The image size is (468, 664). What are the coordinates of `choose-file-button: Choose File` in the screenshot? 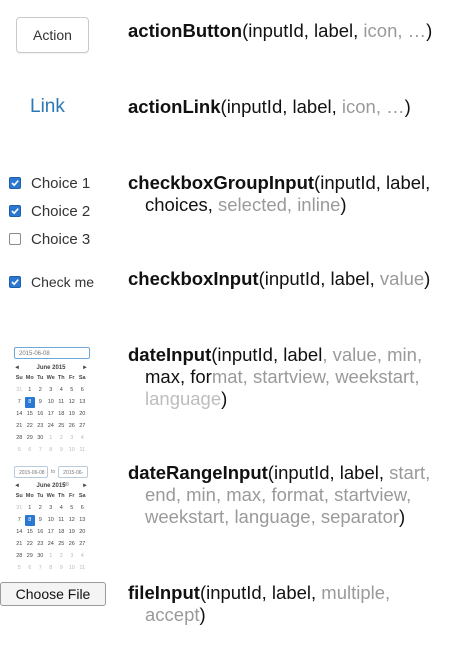 It's located at (53, 594).